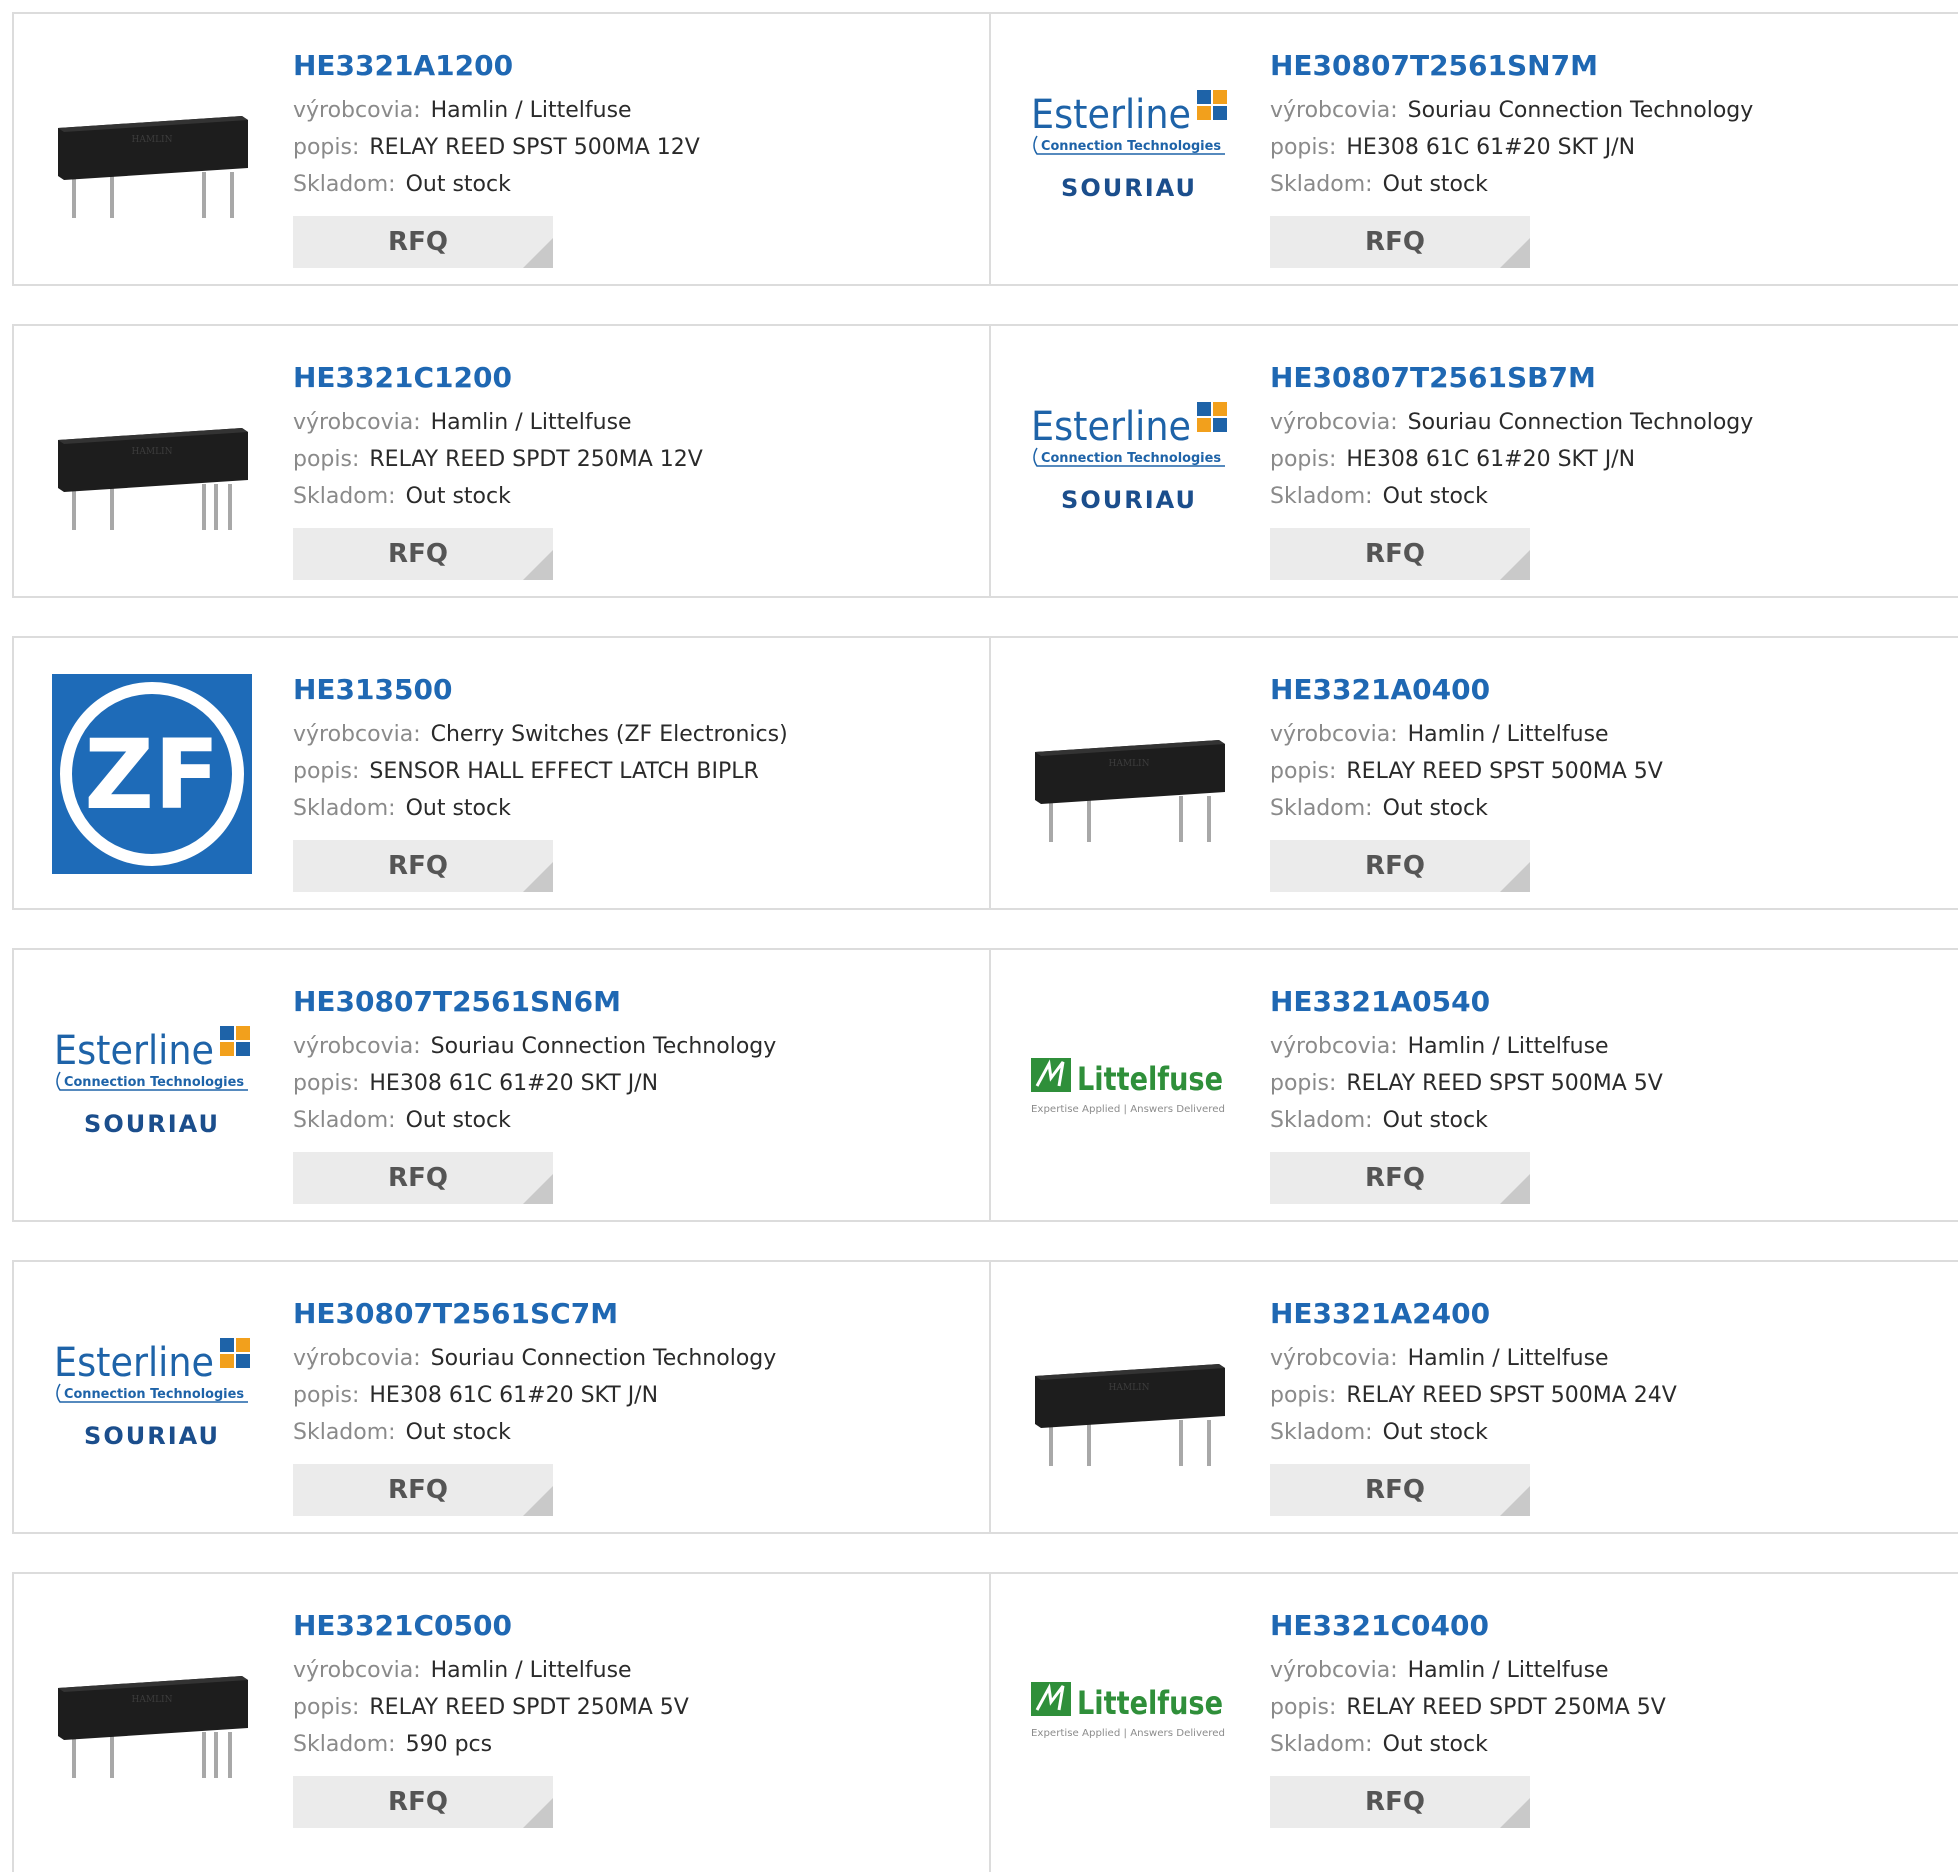 This screenshot has width=1958, height=1872. What do you see at coordinates (1600, 690) in the screenshot?
I see `part-number-link: HE3321A0400` at bounding box center [1600, 690].